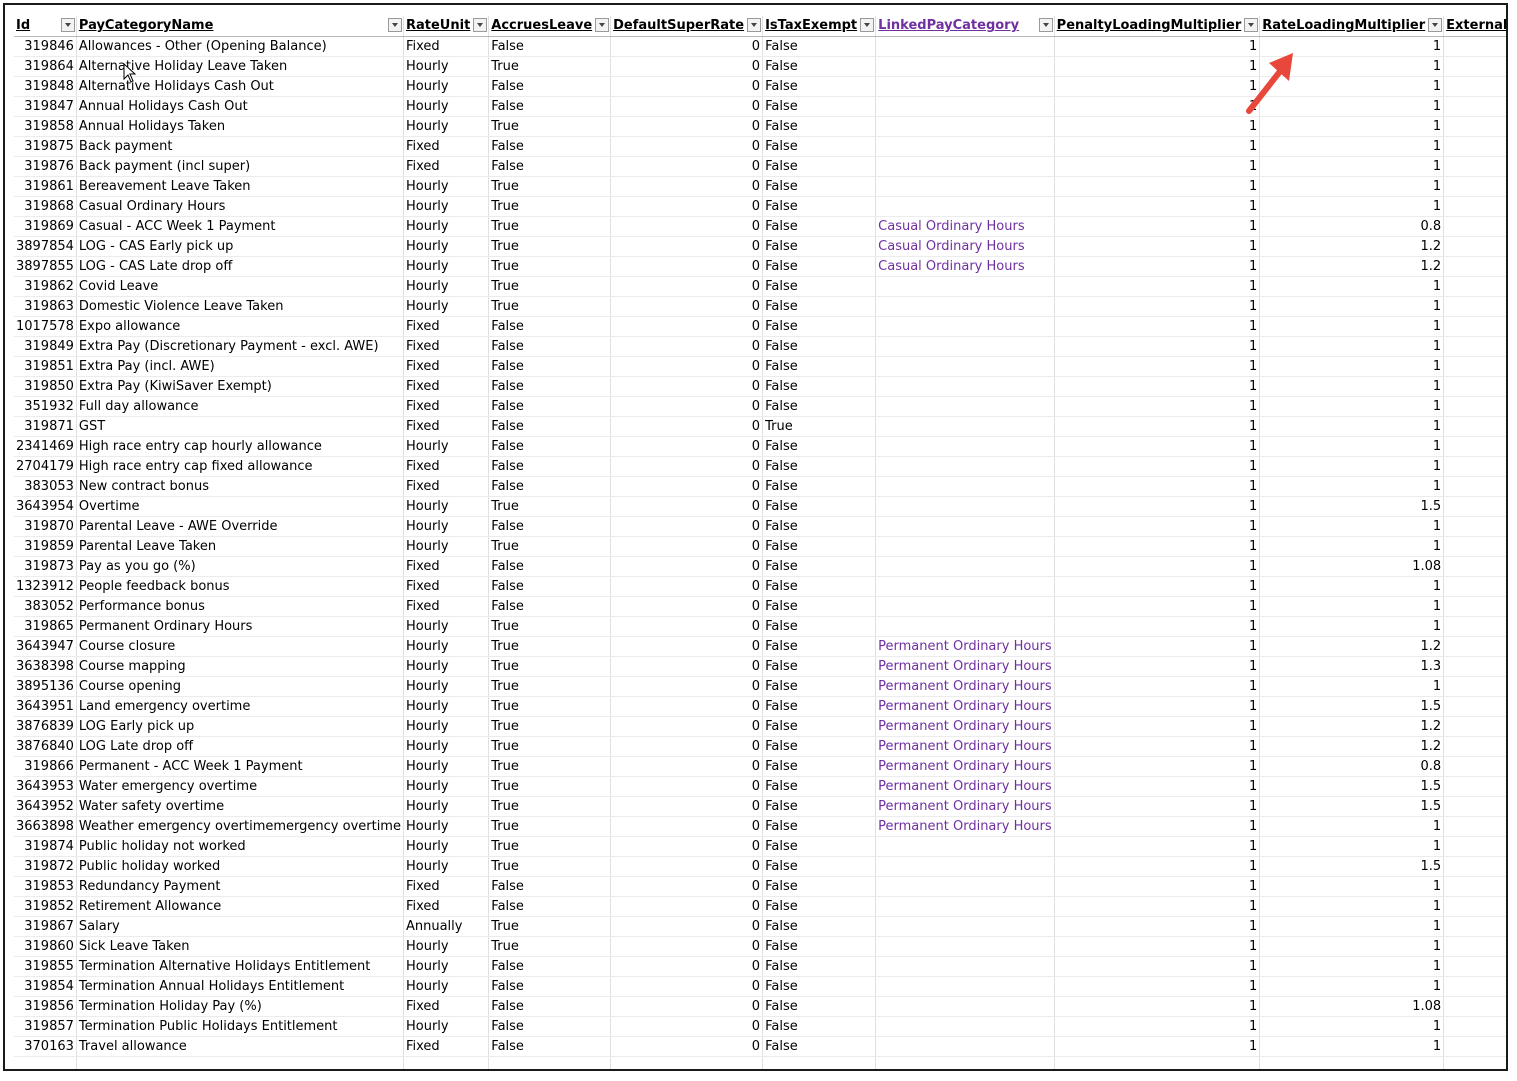 The width and height of the screenshot is (1517, 1081). Describe the element at coordinates (45, 1046) in the screenshot. I see `table-cell: 370163` at that location.